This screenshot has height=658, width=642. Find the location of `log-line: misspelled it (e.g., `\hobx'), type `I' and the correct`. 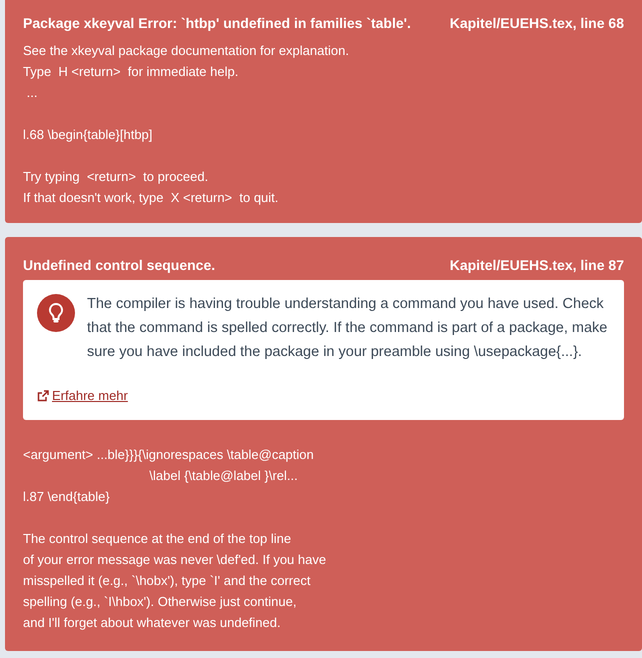

log-line: misspelled it (e.g., `\hobx'), type `I' and the correct is located at coordinates (167, 581).